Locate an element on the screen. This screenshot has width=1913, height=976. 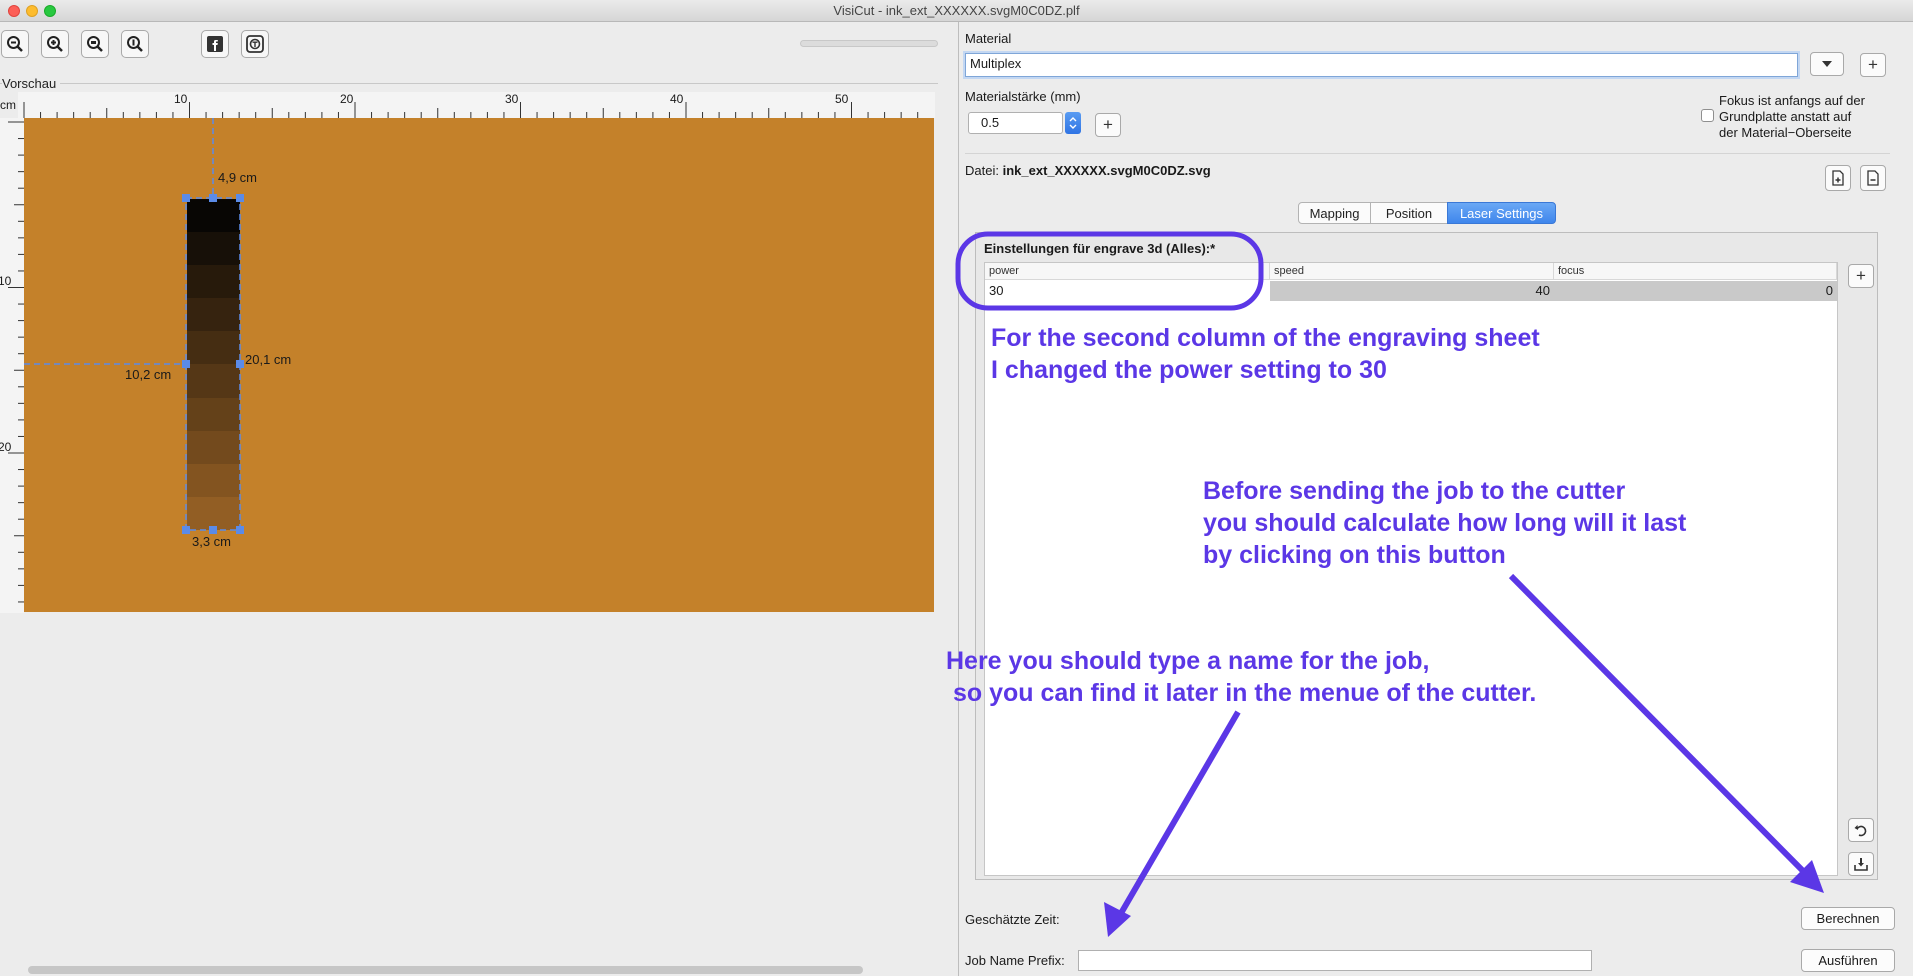
focus-checkbox-label-line-1: Fokus ist anfangs auf der is located at coordinates (1792, 100).